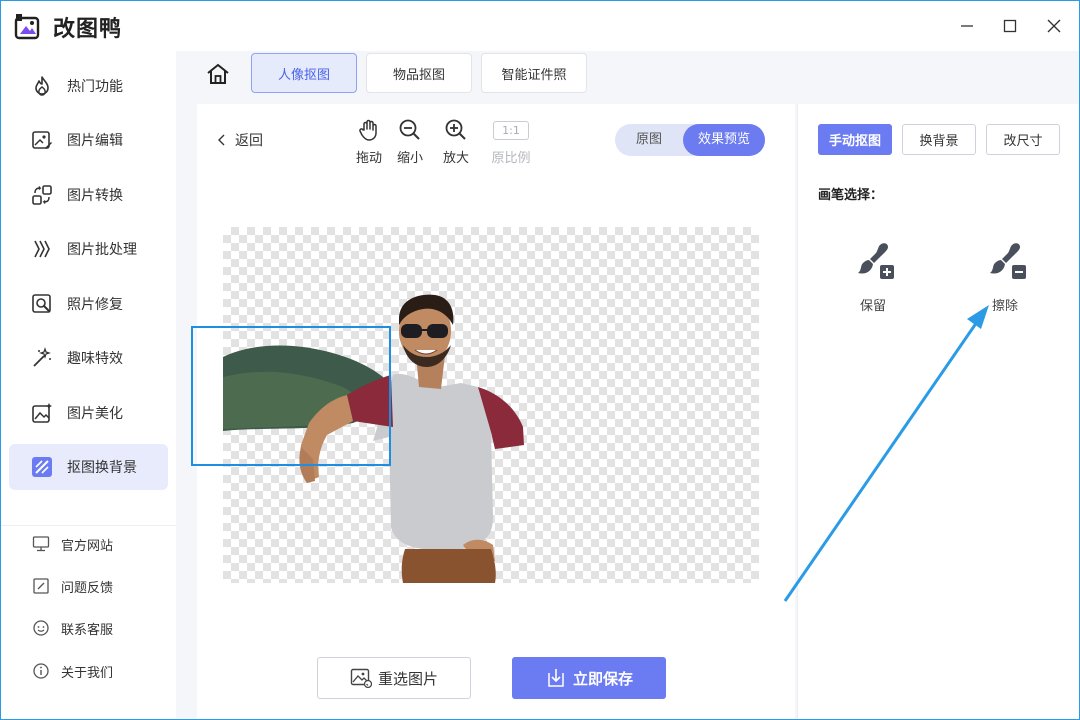 The image size is (1080, 720). What do you see at coordinates (511, 141) in the screenshot?
I see `original-ratio-tool: 1:1 原比例` at bounding box center [511, 141].